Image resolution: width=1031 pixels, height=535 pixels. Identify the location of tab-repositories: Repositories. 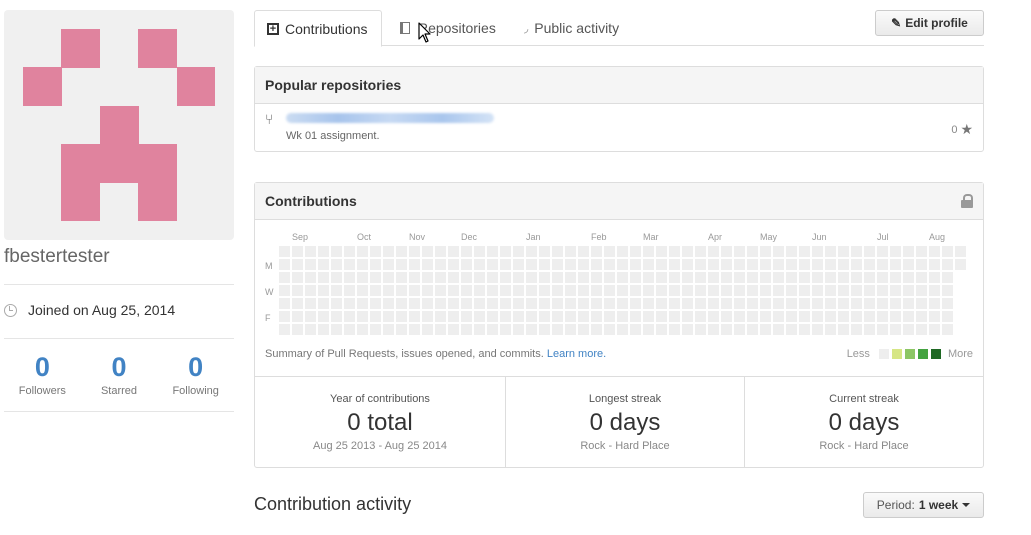
(448, 28).